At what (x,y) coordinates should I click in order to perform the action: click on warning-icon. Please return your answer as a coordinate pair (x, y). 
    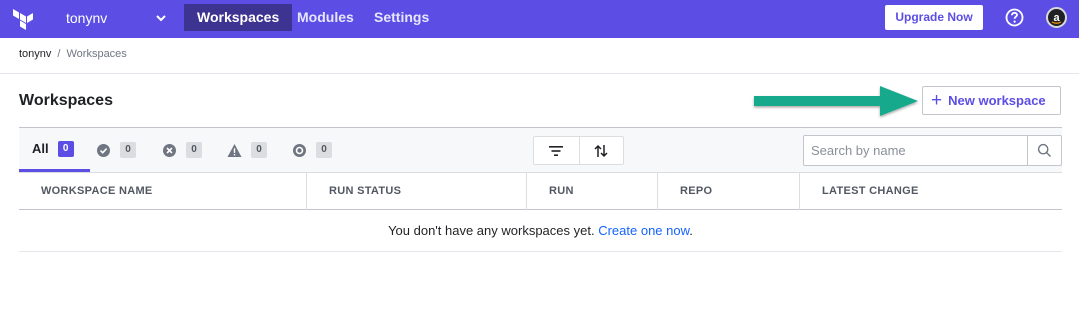
    Looking at the image, I should click on (234, 150).